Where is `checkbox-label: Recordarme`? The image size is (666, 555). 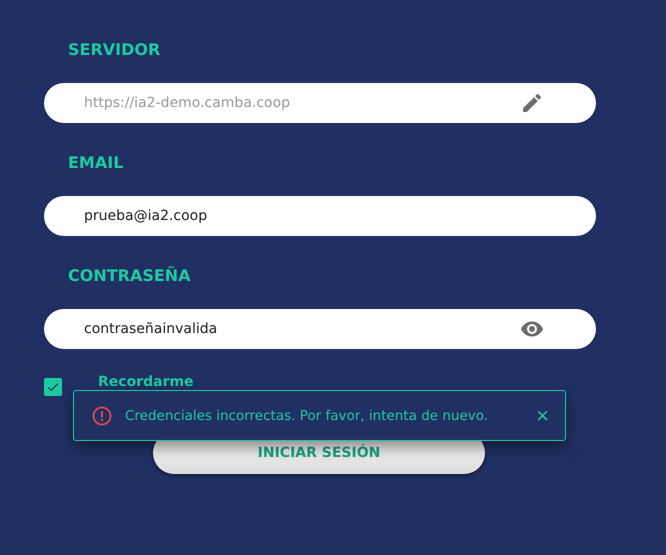 checkbox-label: Recordarme is located at coordinates (146, 382).